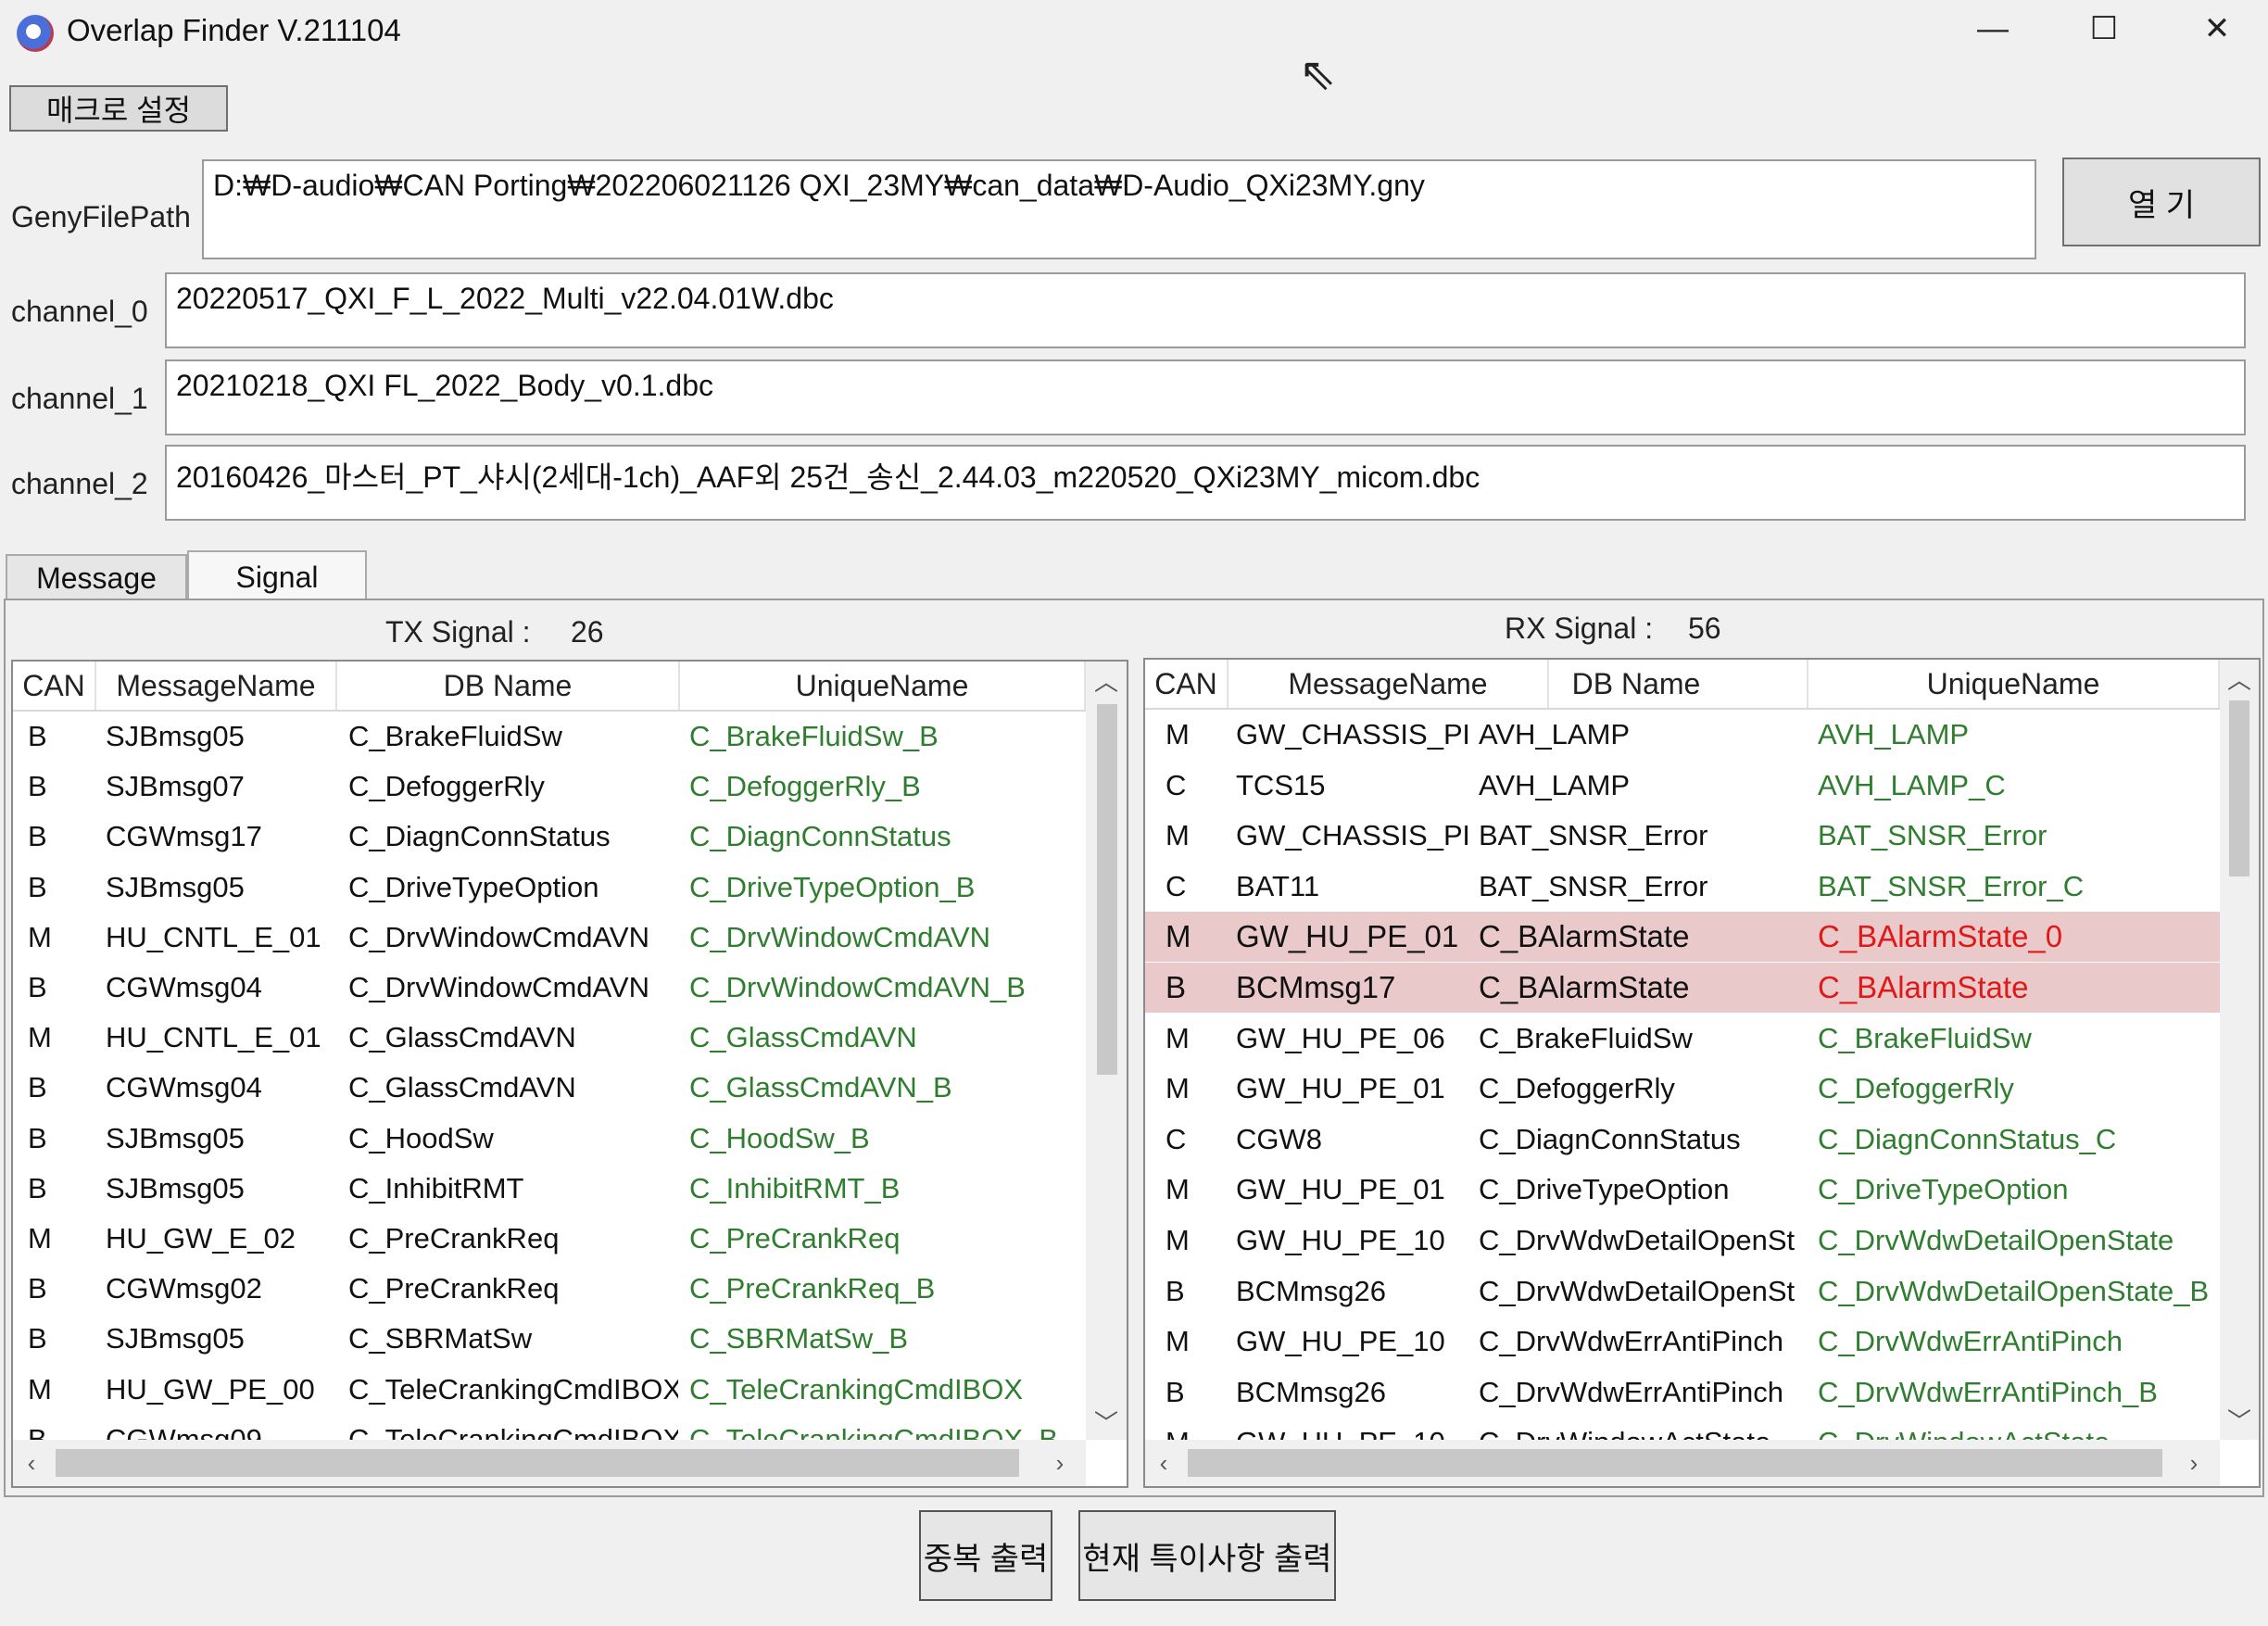 This screenshot has height=1626, width=2268. What do you see at coordinates (436, 1187) in the screenshot?
I see `cell-db-name: C_InhibitRMT` at bounding box center [436, 1187].